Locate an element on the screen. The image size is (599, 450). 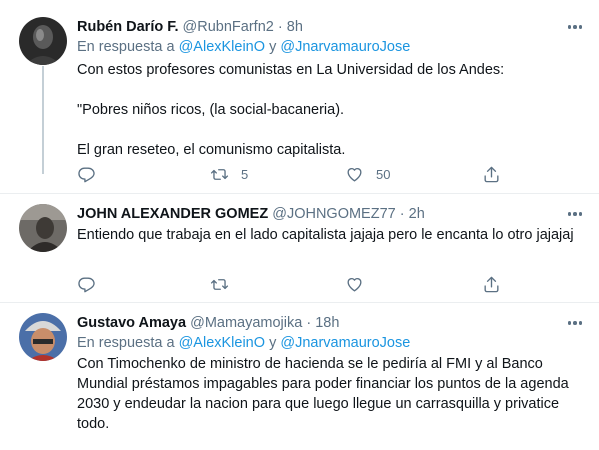
action-bar: 5 50 is located at coordinates (292, 174).